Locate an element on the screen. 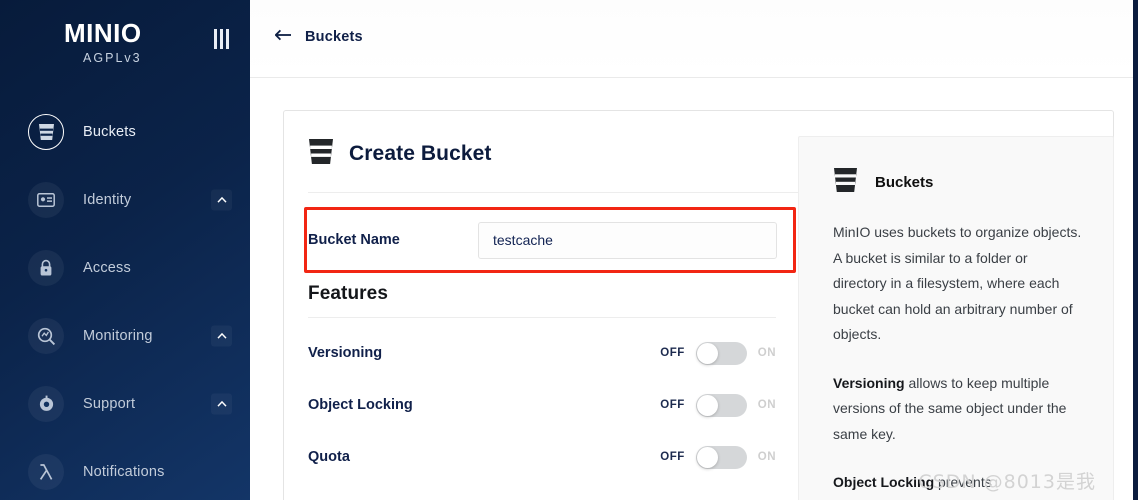 This screenshot has width=1138, height=500. feature-row-object-locking: Object Locking OFF ON is located at coordinates (542, 405).